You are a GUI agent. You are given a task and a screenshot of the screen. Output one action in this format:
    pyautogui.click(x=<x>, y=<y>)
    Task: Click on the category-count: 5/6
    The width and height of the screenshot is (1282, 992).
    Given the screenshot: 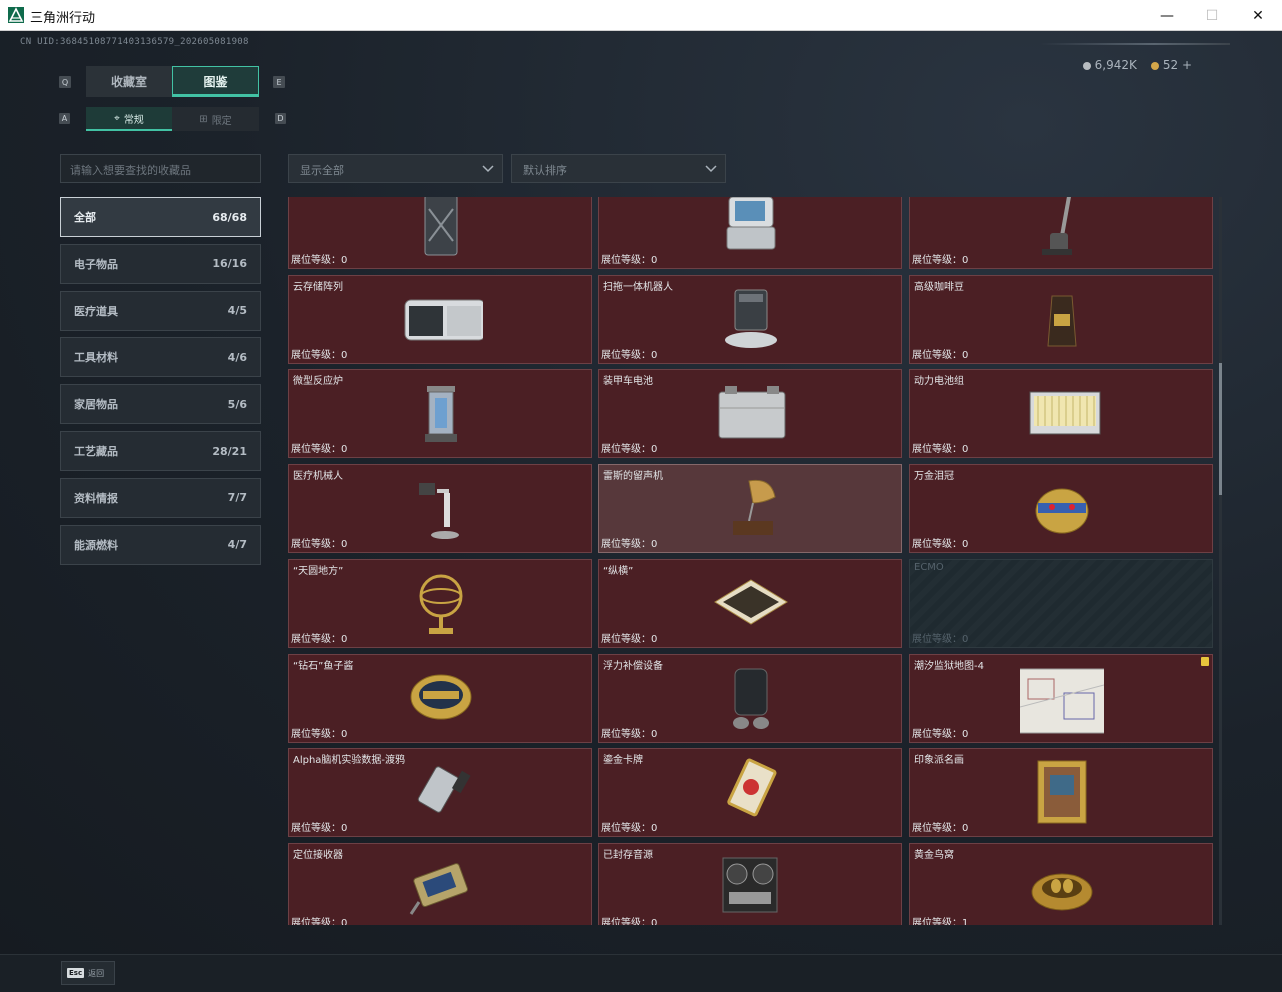 What is the action you would take?
    pyautogui.click(x=237, y=404)
    